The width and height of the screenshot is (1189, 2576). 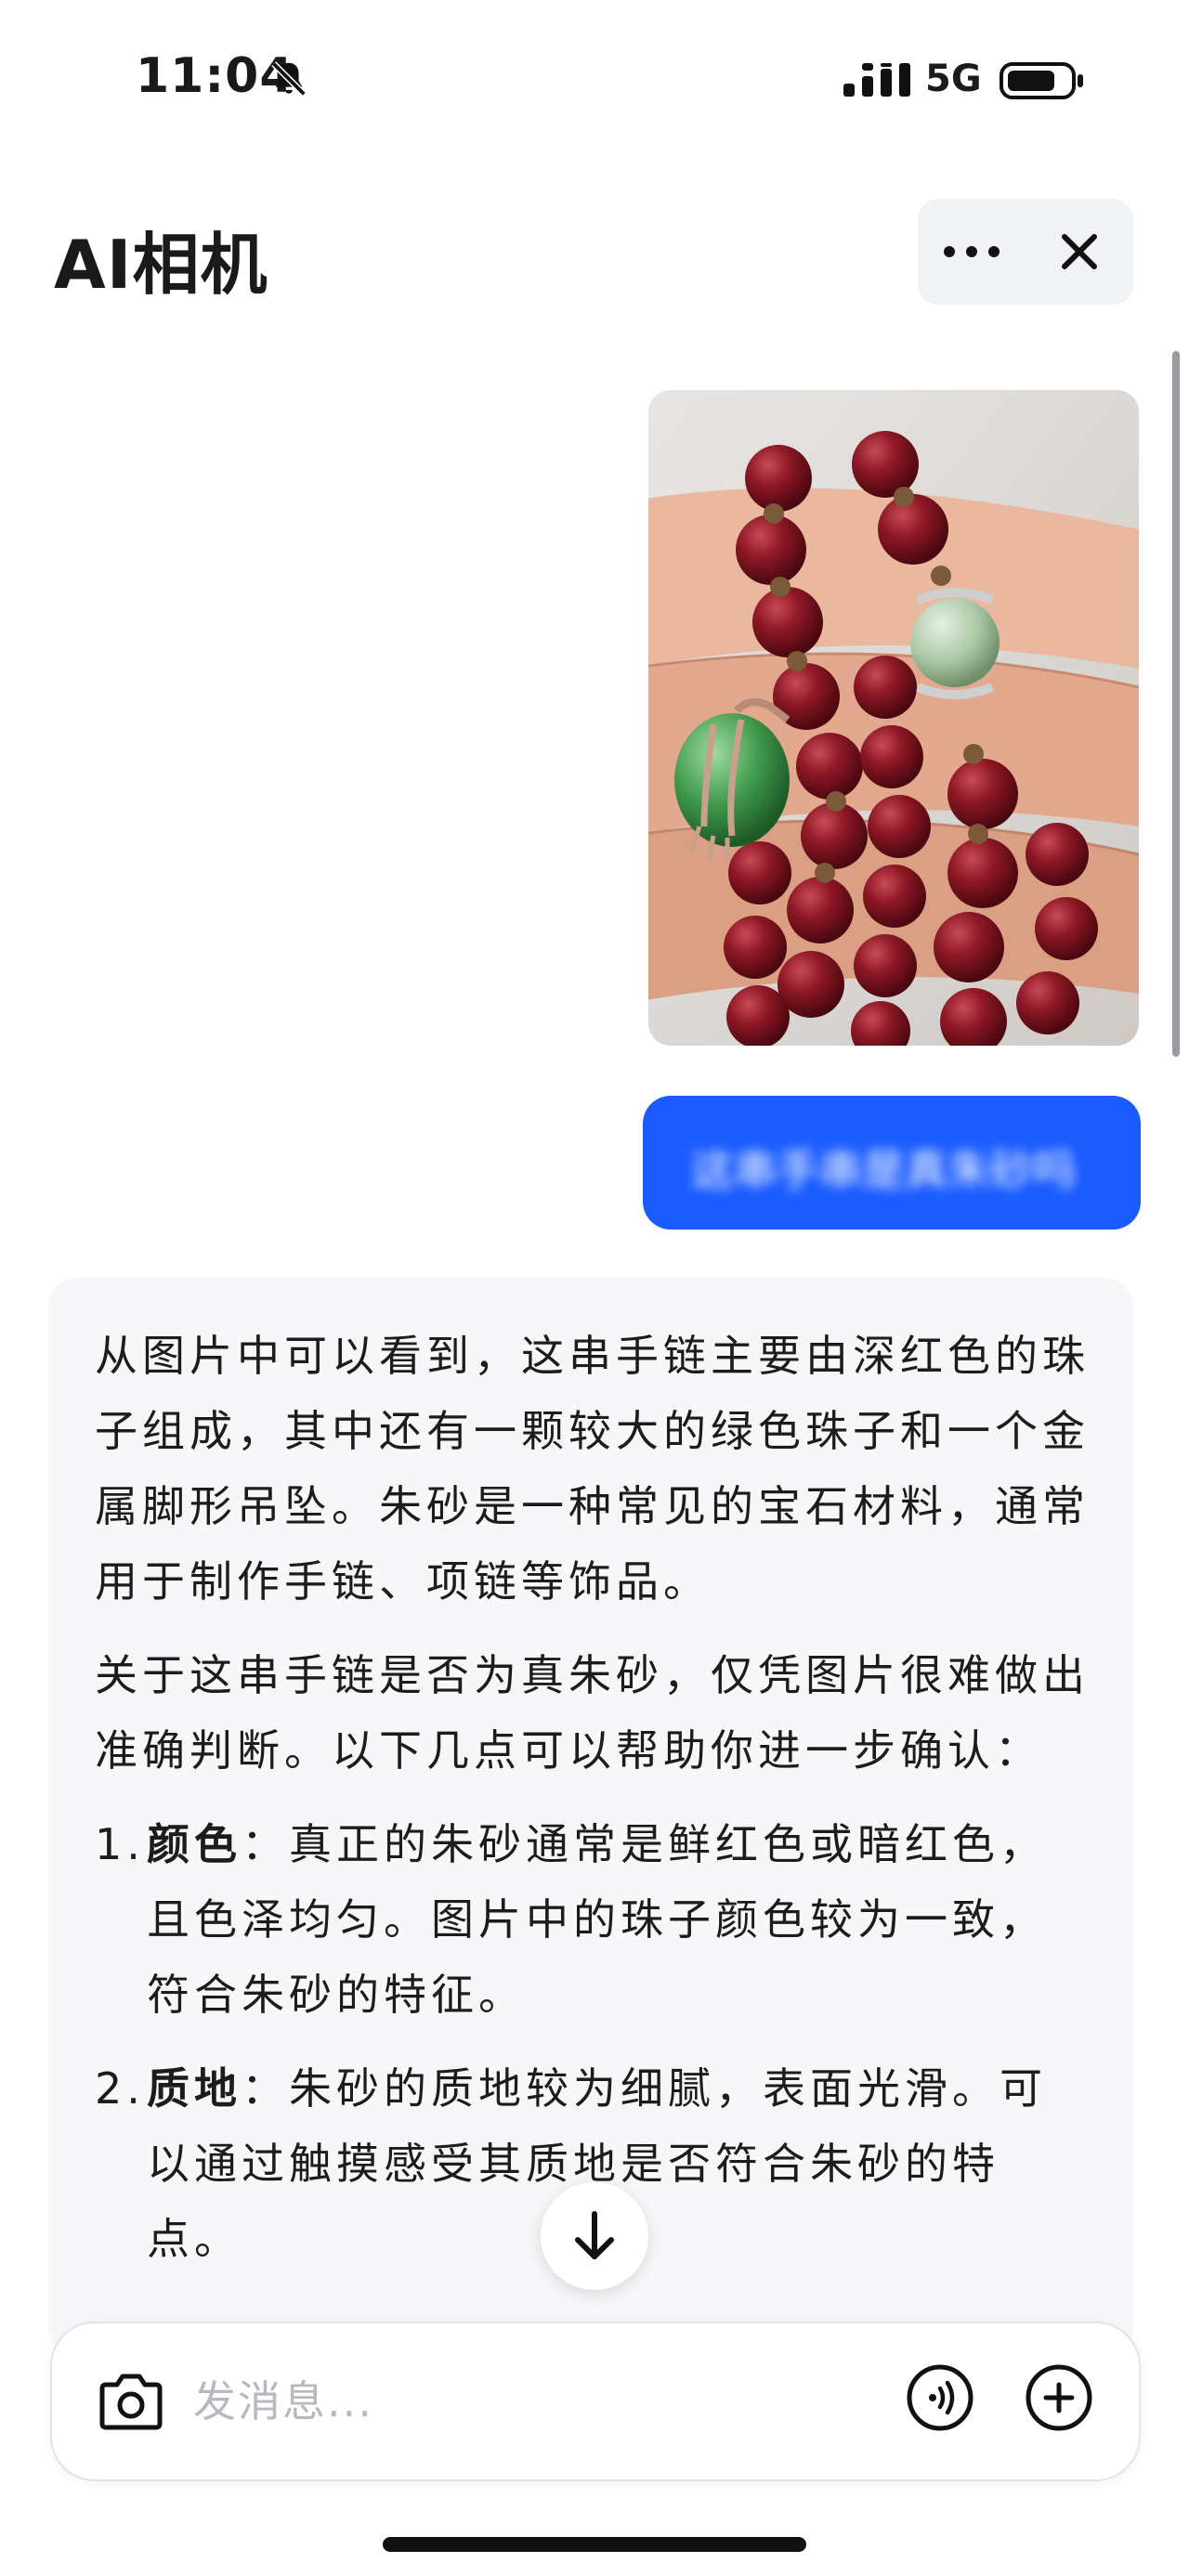 I want to click on message-input, so click(x=546, y=2401).